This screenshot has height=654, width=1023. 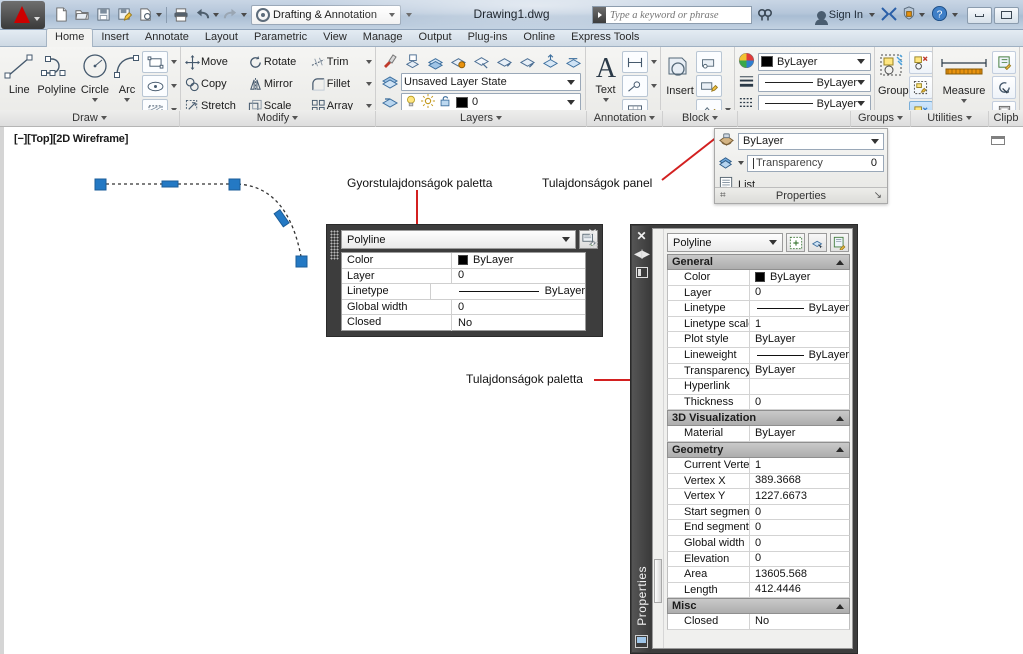 I want to click on help-caret-icon, so click(x=955, y=15).